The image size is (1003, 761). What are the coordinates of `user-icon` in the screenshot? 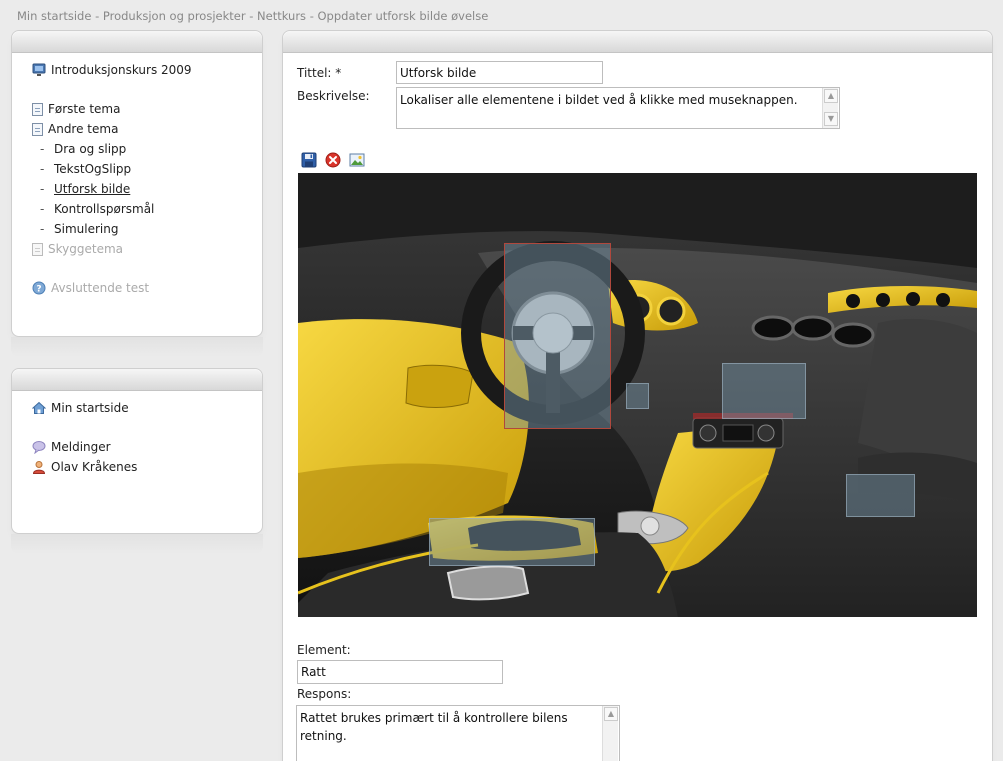 It's located at (39, 467).